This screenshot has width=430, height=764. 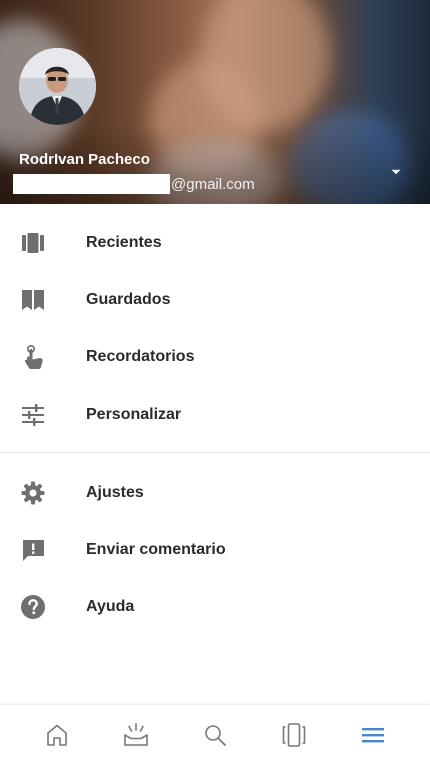 What do you see at coordinates (396, 172) in the screenshot?
I see `caret-down-icon` at bounding box center [396, 172].